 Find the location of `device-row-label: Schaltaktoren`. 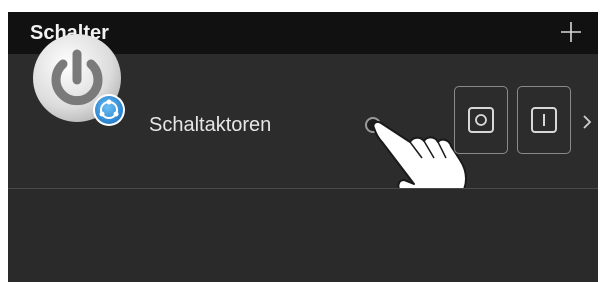

device-row-label: Schaltaktoren is located at coordinates (210, 125).